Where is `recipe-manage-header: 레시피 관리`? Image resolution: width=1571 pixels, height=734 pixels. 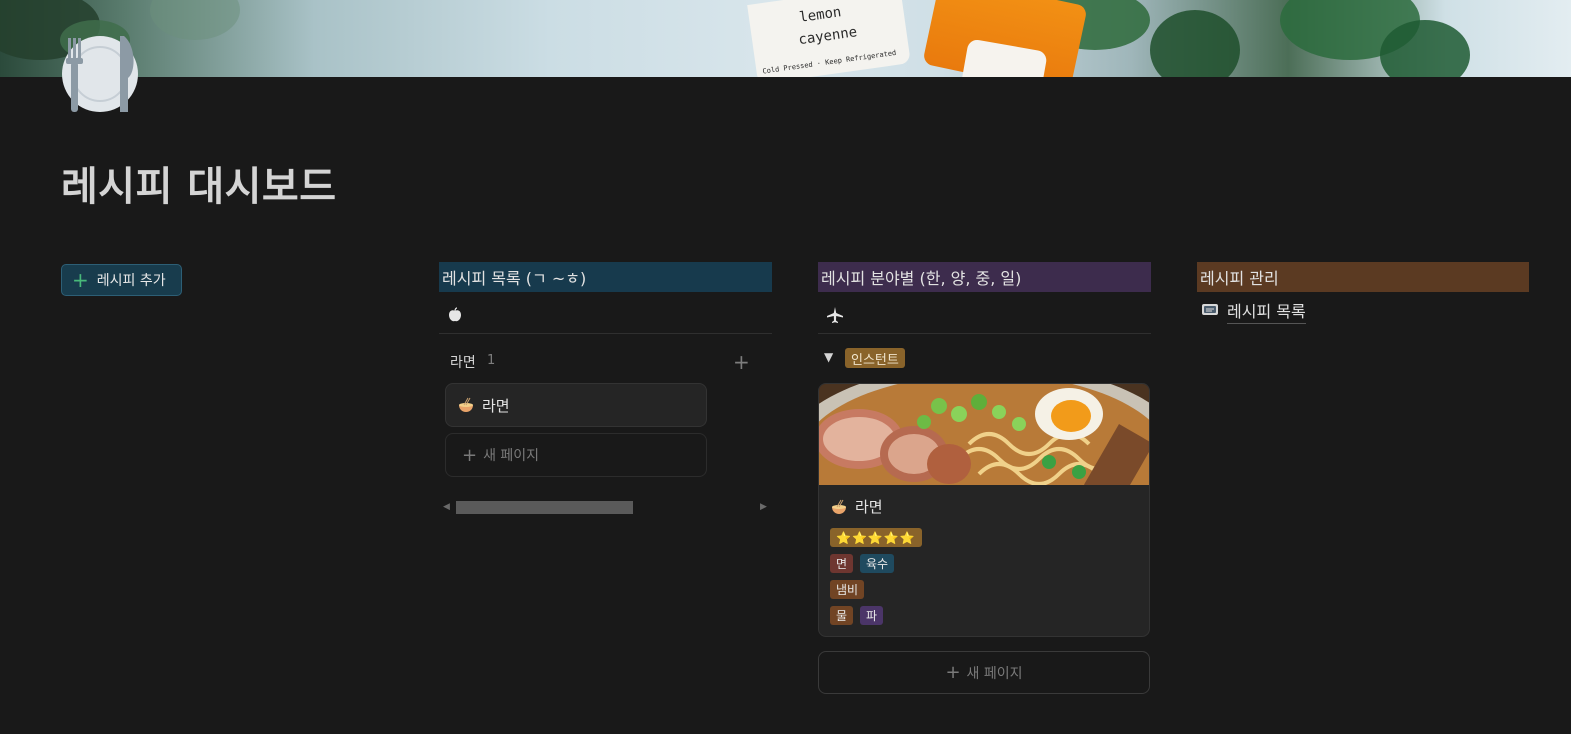
recipe-manage-header: 레시피 관리 is located at coordinates (1363, 277).